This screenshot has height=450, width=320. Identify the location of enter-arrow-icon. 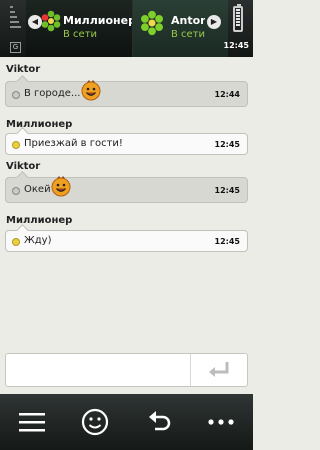
(219, 369).